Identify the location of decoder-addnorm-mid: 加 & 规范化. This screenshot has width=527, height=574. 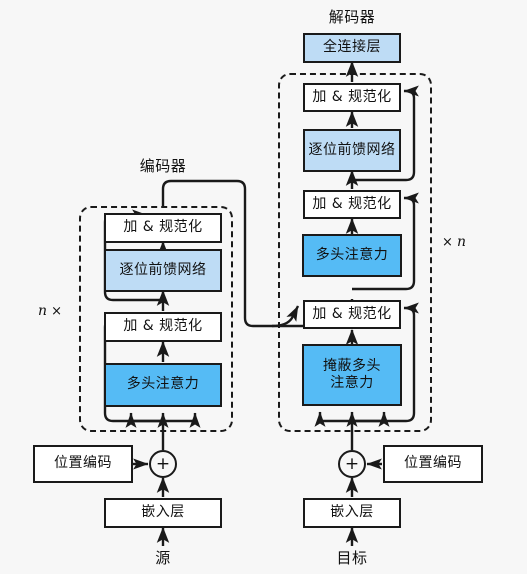
(352, 204).